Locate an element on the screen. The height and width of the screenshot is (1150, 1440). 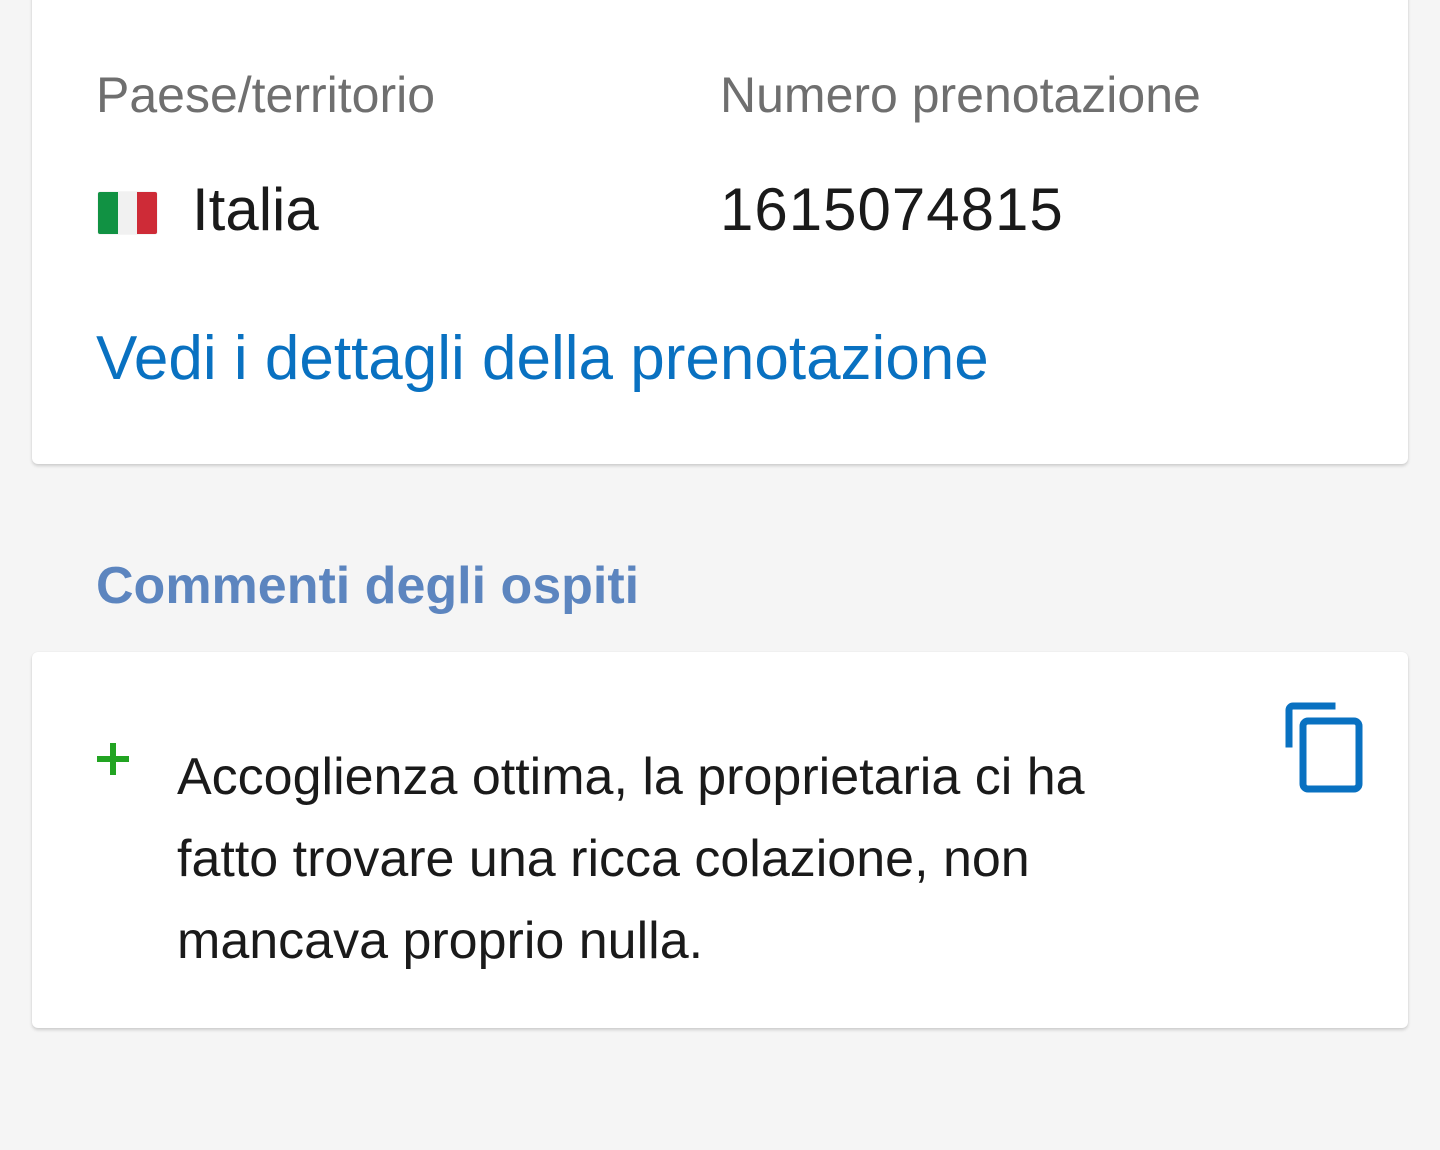
copy-icon is located at coordinates (1324, 748).